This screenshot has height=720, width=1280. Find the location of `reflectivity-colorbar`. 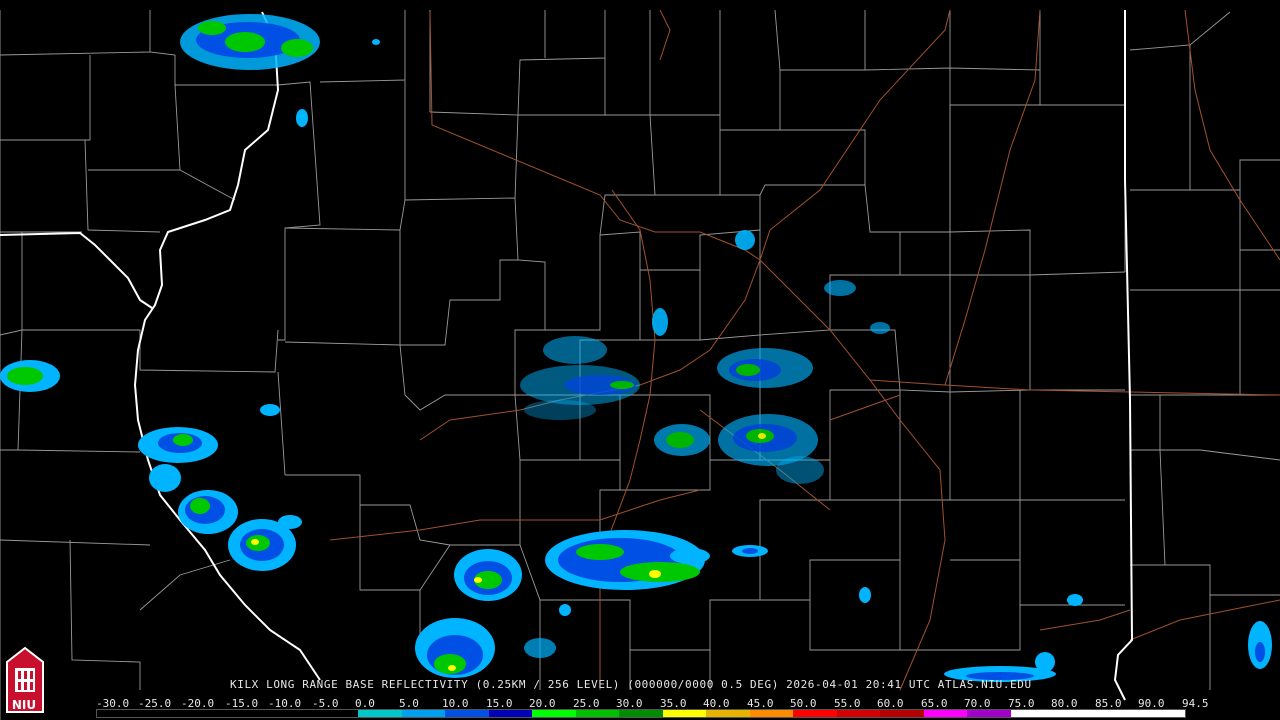

reflectivity-colorbar is located at coordinates (641, 713).